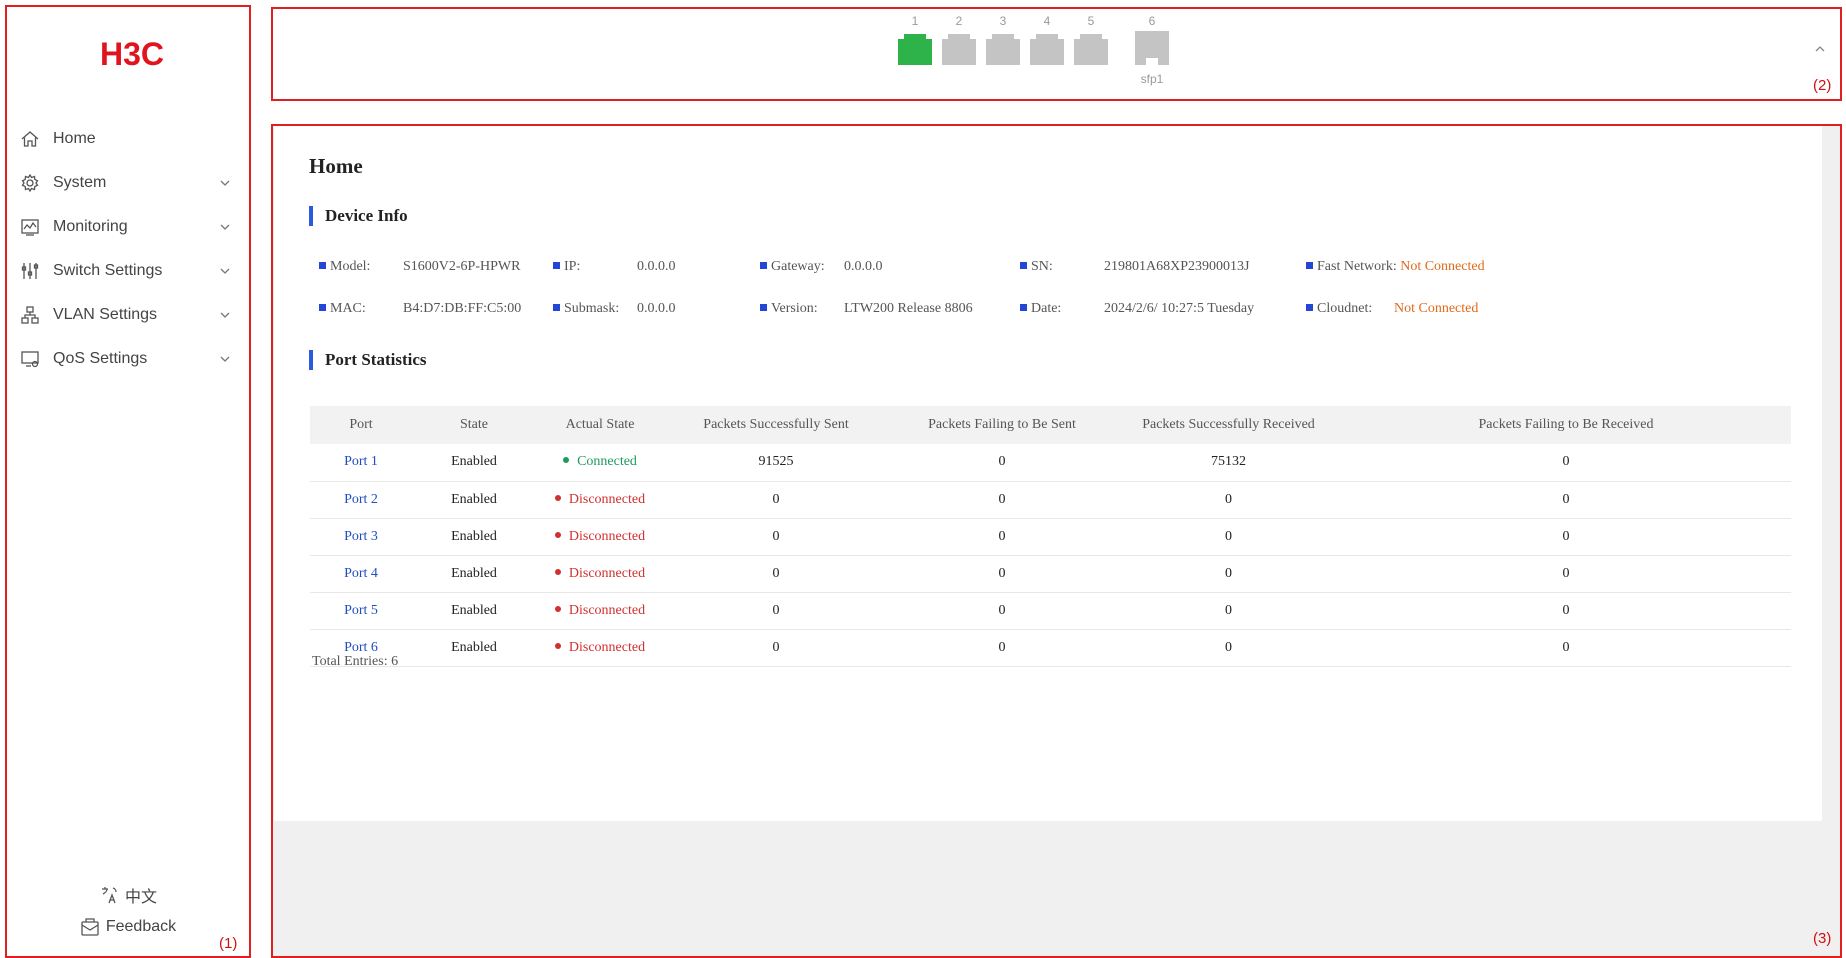 The image size is (1846, 958). I want to click on callout-label-1: (1), so click(228, 943).